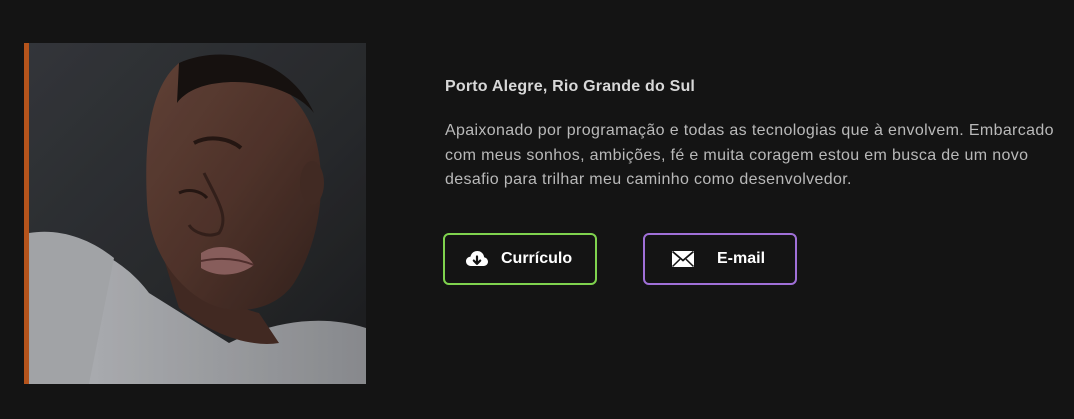 The height and width of the screenshot is (419, 1074). I want to click on envelope-icon, so click(683, 259).